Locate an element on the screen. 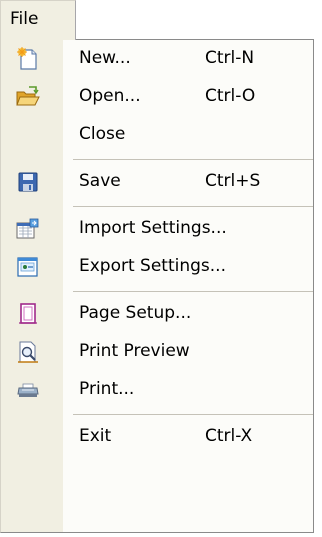  file-menu-tab: File is located at coordinates (38, 20).